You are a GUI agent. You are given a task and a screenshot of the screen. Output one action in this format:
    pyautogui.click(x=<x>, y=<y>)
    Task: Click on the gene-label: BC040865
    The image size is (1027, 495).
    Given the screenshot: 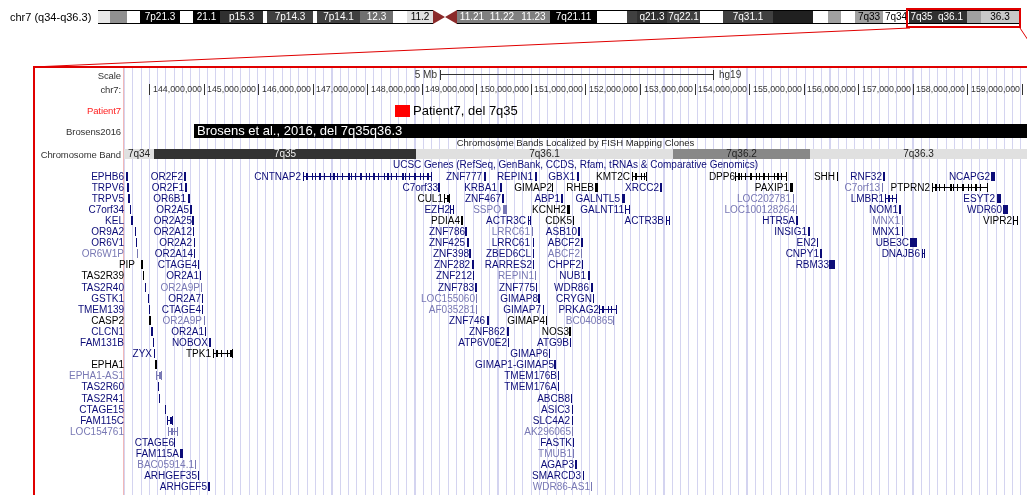 What is the action you would take?
    pyautogui.click(x=589, y=320)
    